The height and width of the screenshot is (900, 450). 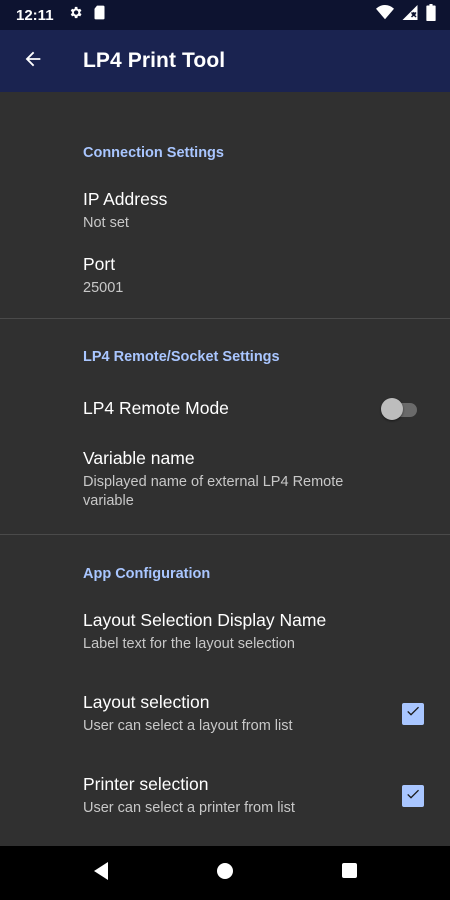 I want to click on battery-icon, so click(x=431, y=15).